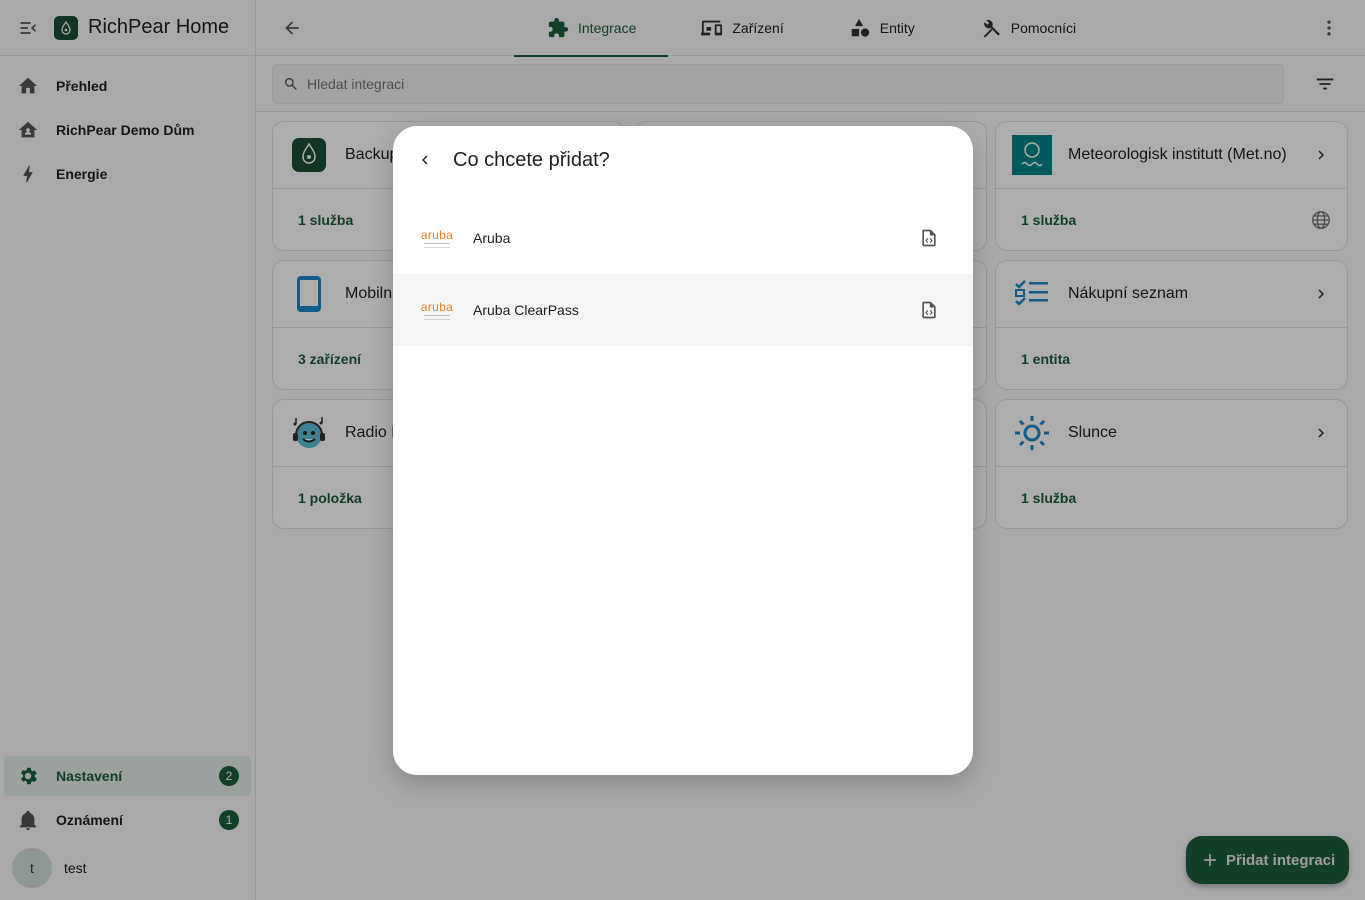 Image resolution: width=1365 pixels, height=900 pixels. I want to click on list-item-label: Aruba, so click(492, 238).